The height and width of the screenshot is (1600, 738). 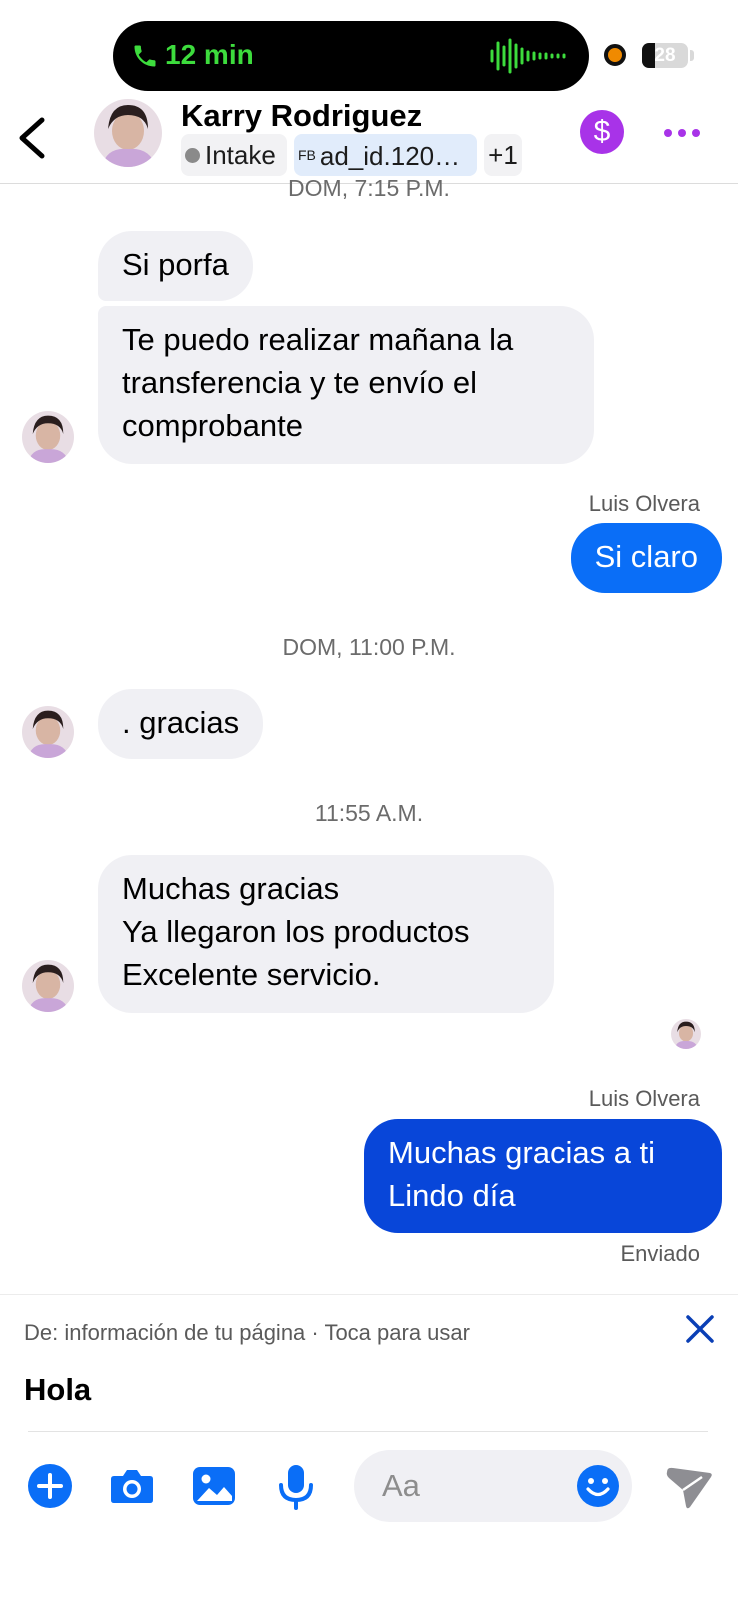 I want to click on more-labels-chip: +1, so click(x=503, y=155).